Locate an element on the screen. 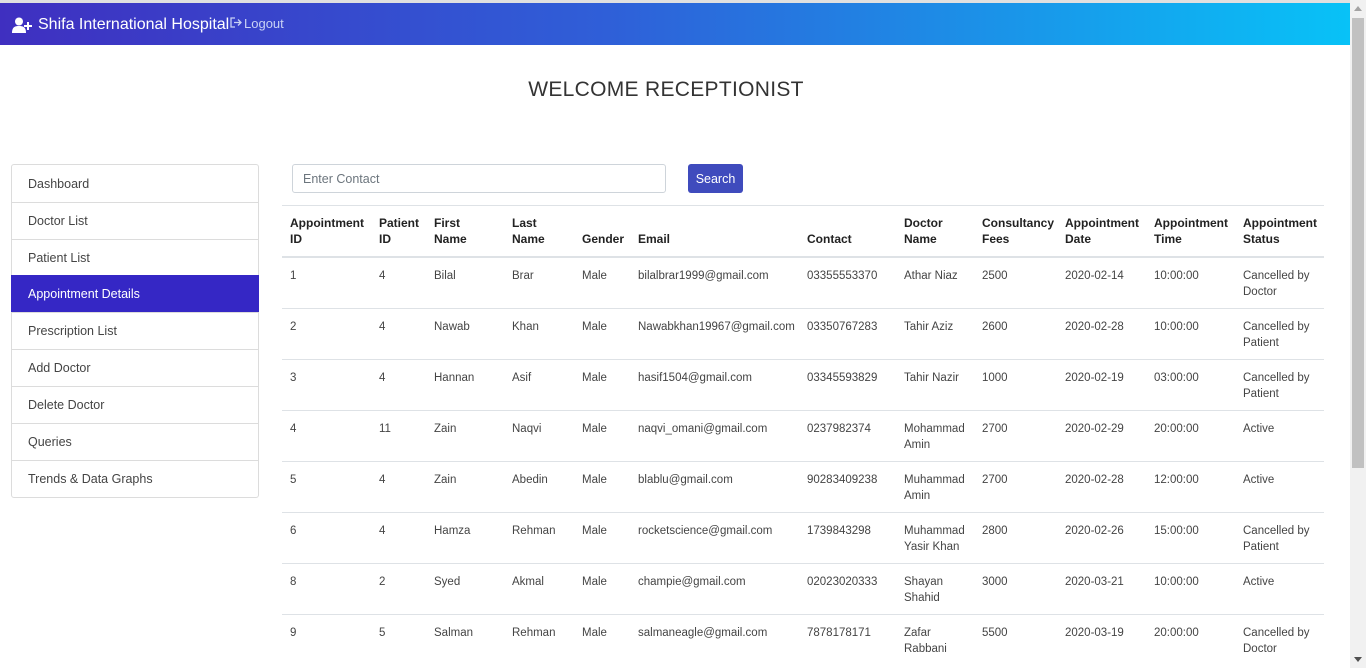 This screenshot has width=1366, height=668. sidebar-item-prescription-list: Prescription List is located at coordinates (135, 330).